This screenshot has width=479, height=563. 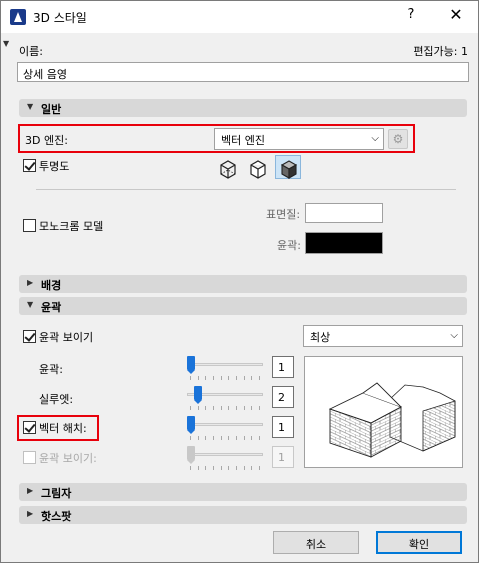 What do you see at coordinates (228, 168) in the screenshot?
I see `wireframe-icon` at bounding box center [228, 168].